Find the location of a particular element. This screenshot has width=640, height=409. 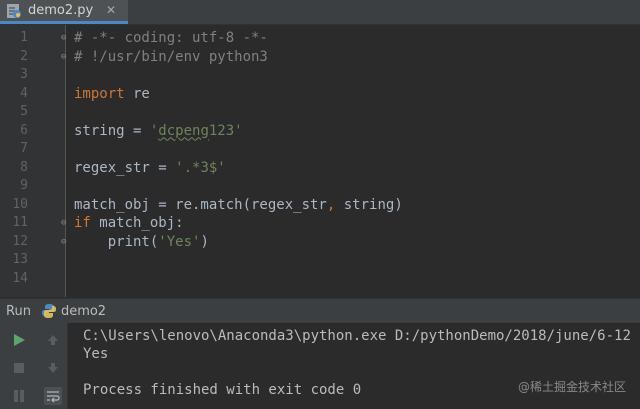

line-number: 6 is located at coordinates (24, 130).